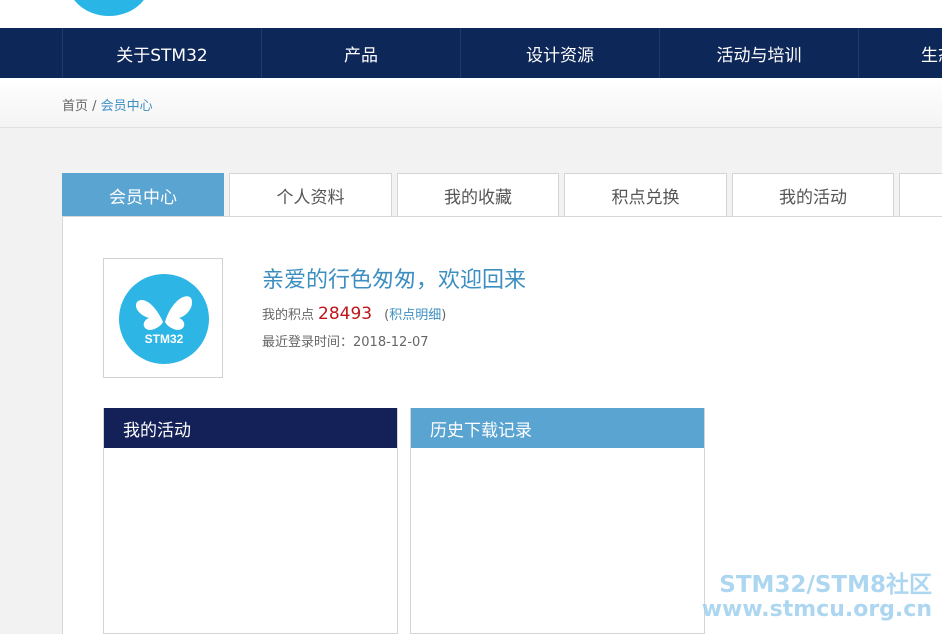 This screenshot has height=634, width=942. What do you see at coordinates (127, 106) in the screenshot?
I see `breadcrumb-current: 会员中心` at bounding box center [127, 106].